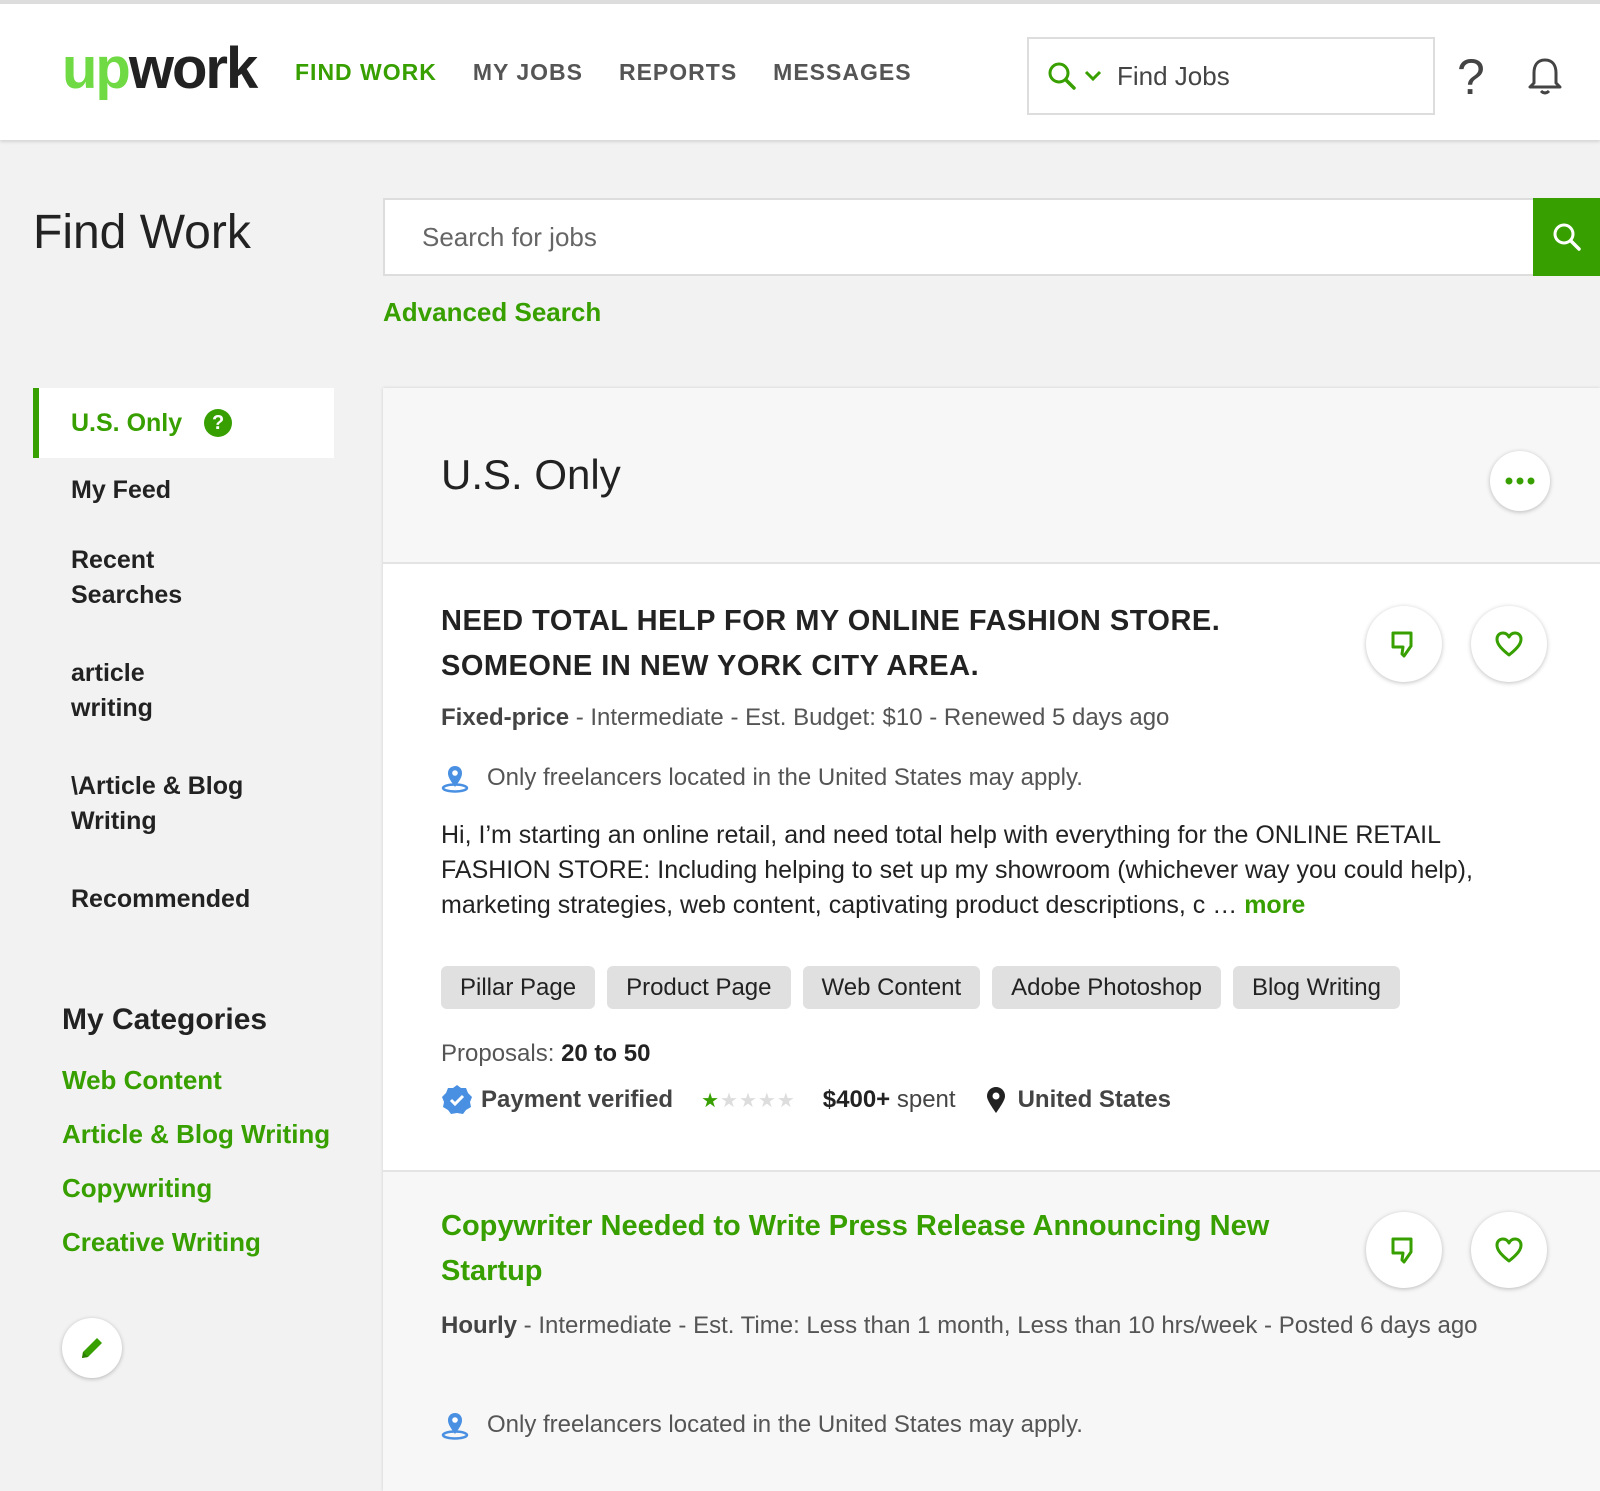 This screenshot has height=1491, width=1600. Describe the element at coordinates (121, 490) in the screenshot. I see `sidebar-item-label: My Feed` at that location.